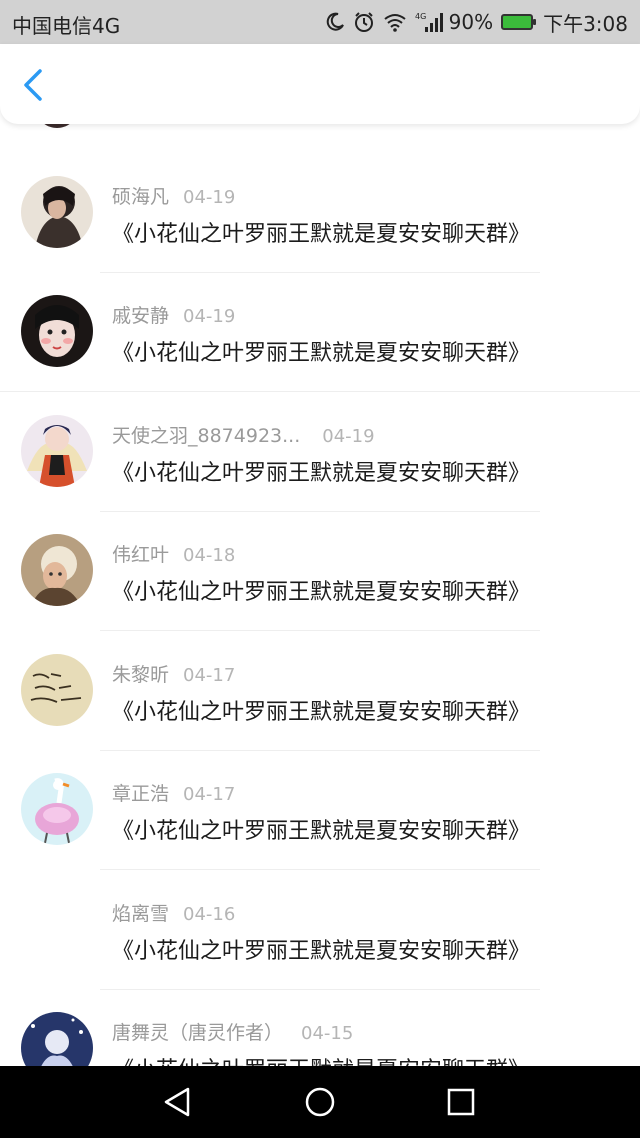 Image resolution: width=640 pixels, height=1138 pixels. Describe the element at coordinates (320, 544) in the screenshot. I see `list-item: 伟红叶 04-18 《小花仙之叶罗丽王默就是夏安安聊天群》` at that location.